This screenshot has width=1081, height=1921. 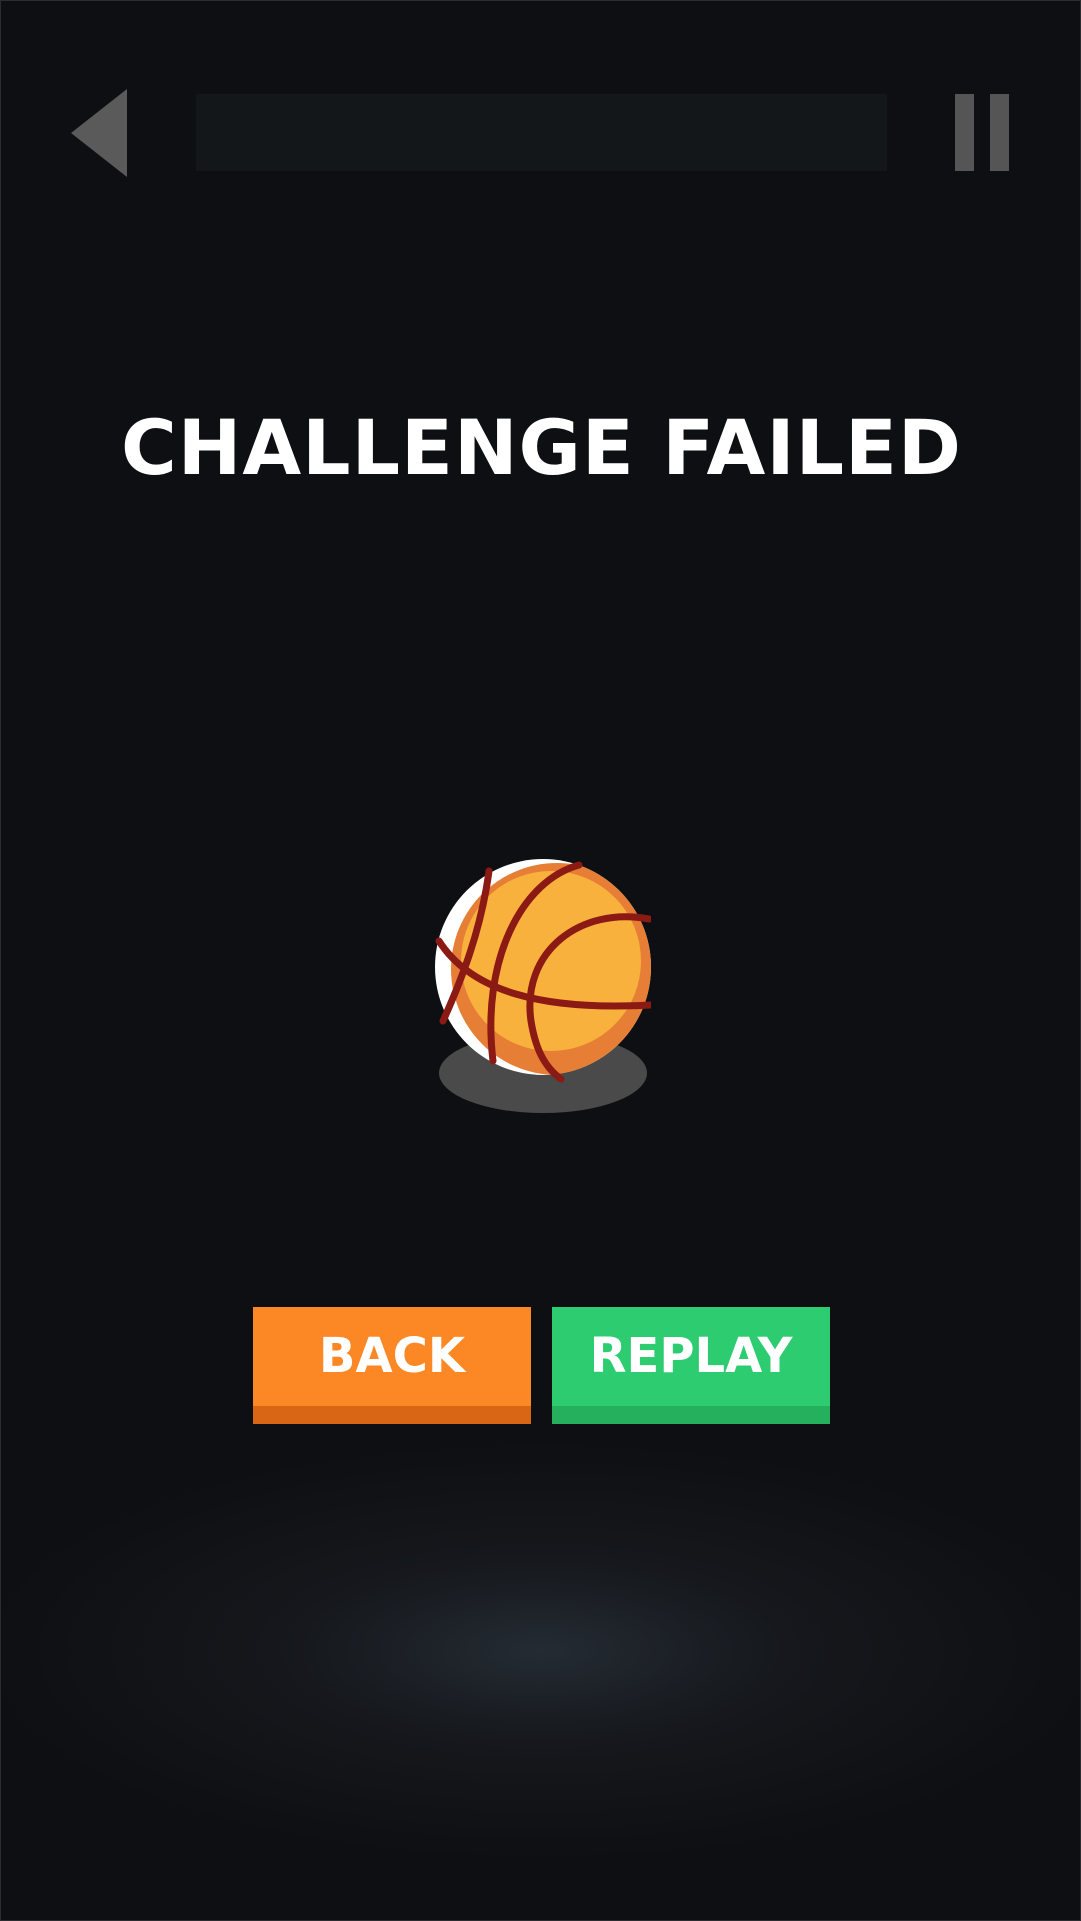 I want to click on back-triangle-icon, so click(x=99, y=133).